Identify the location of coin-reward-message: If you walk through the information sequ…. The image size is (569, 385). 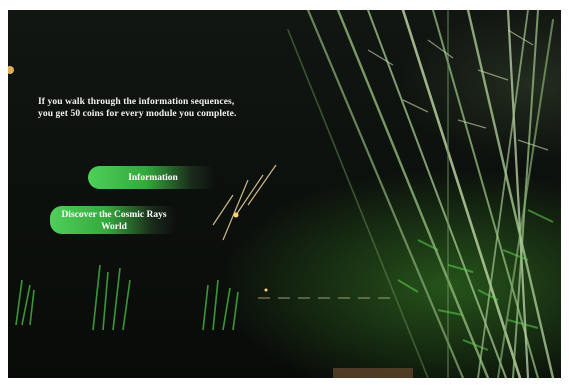
(137, 108).